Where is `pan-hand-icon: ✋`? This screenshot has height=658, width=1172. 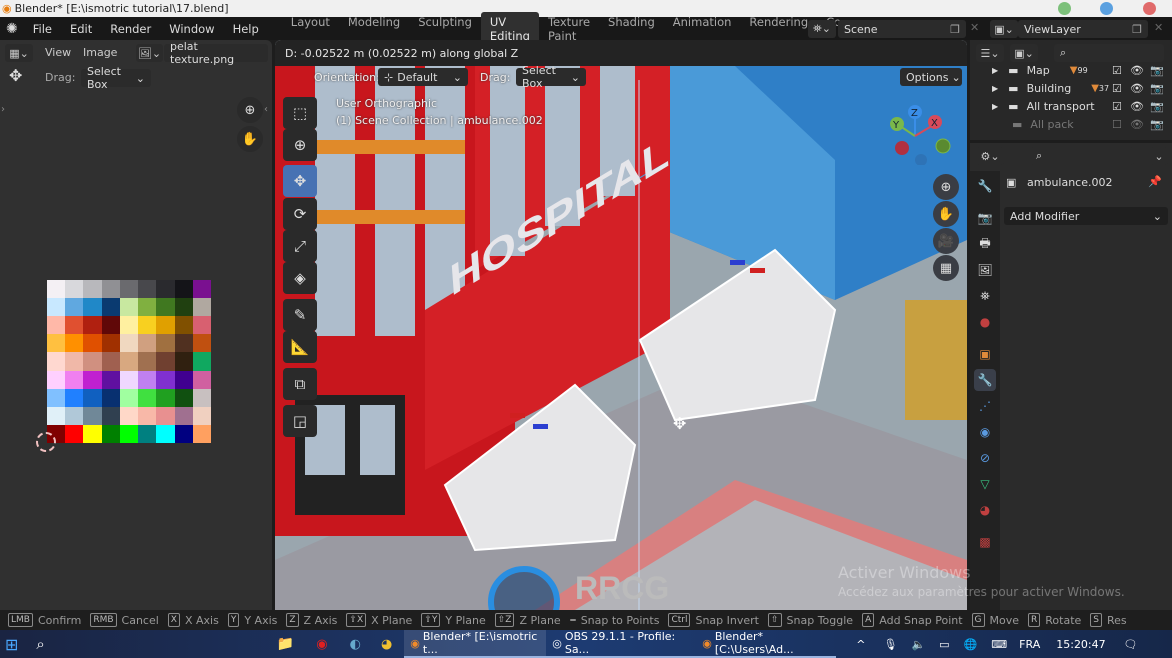
pan-hand-icon: ✋ is located at coordinates (250, 139).